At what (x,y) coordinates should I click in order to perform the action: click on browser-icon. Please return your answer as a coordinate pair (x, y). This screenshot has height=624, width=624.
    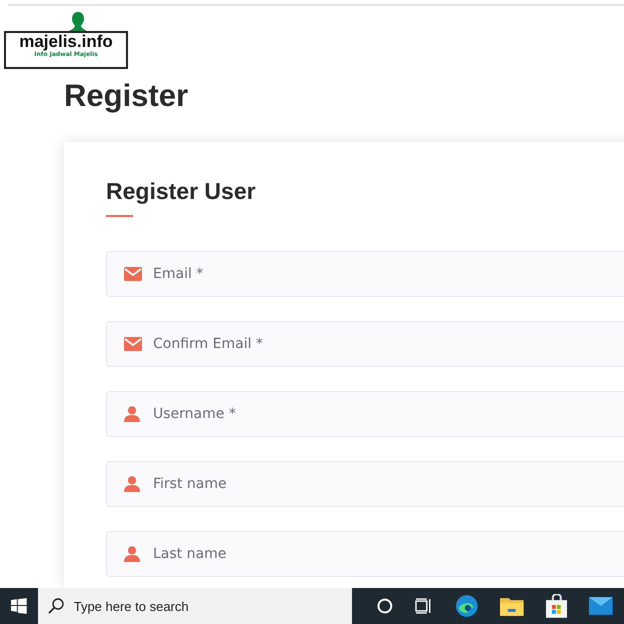
    Looking at the image, I should click on (466, 606).